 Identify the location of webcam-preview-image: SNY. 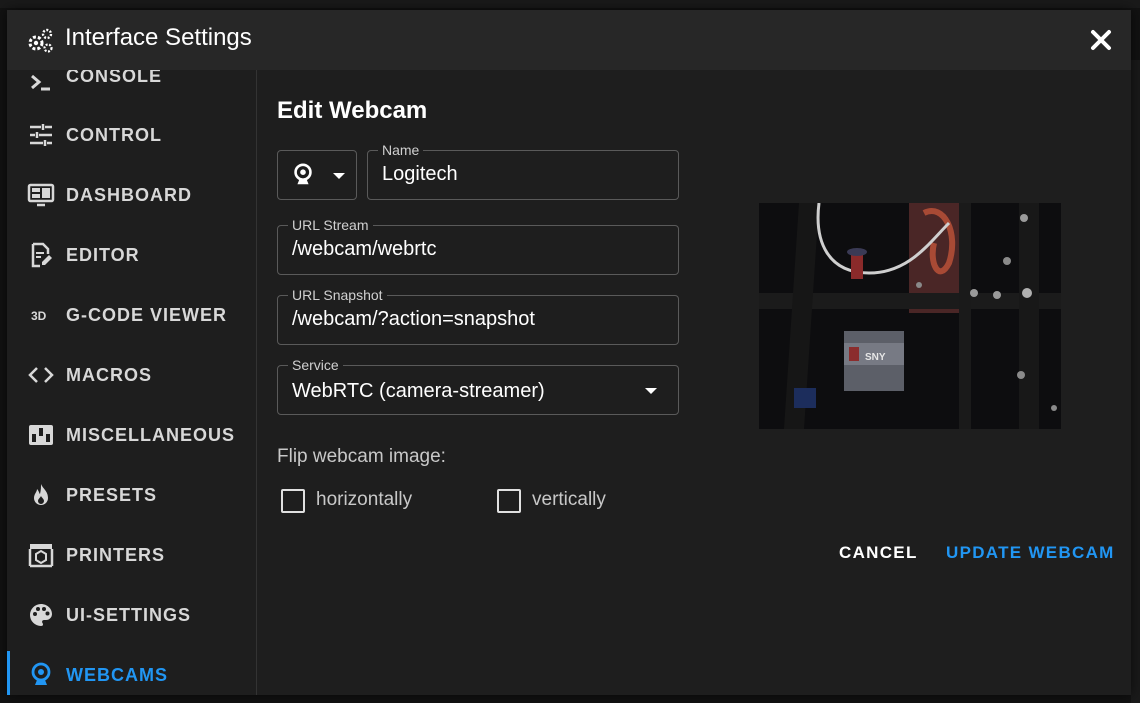
(910, 316).